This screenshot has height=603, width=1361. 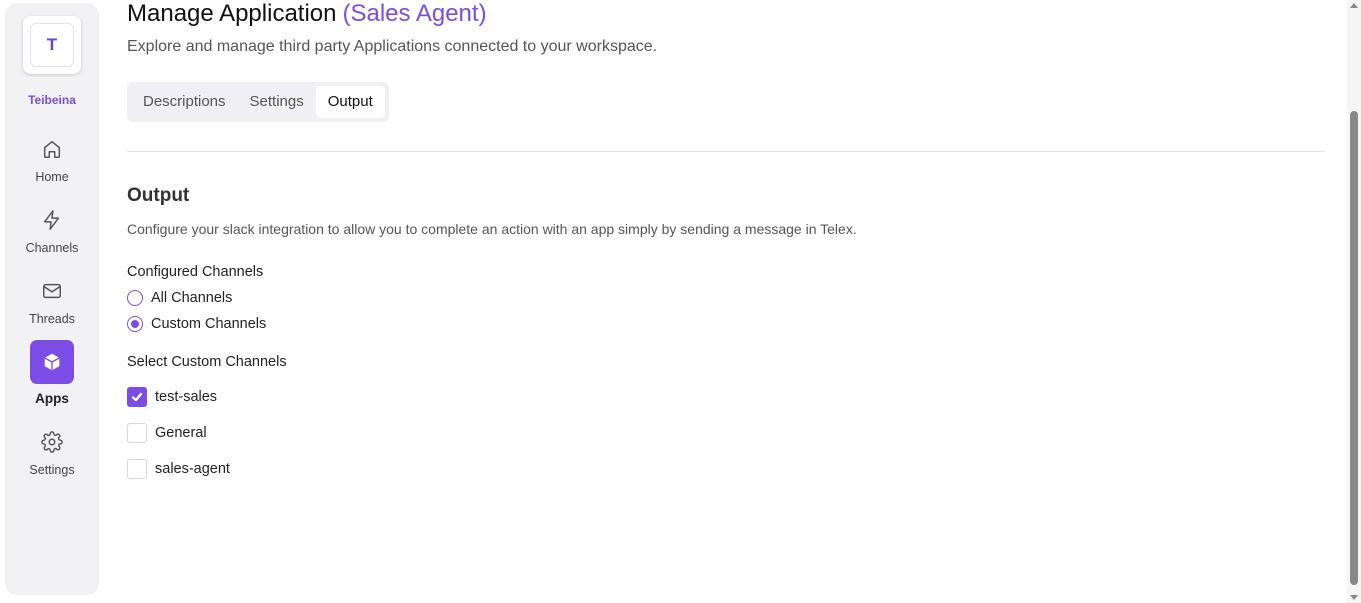 I want to click on radio-label: All Channels, so click(x=192, y=298).